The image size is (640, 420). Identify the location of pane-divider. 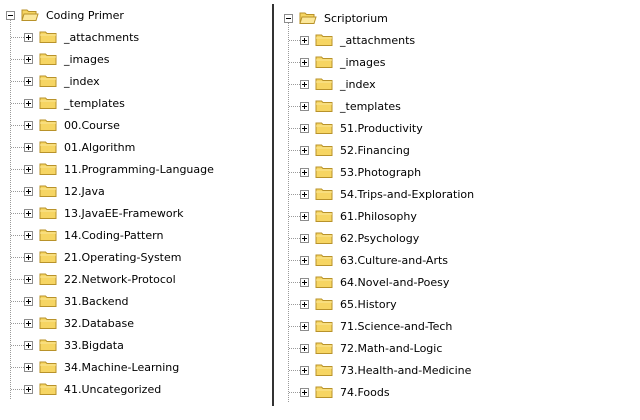
(273, 205).